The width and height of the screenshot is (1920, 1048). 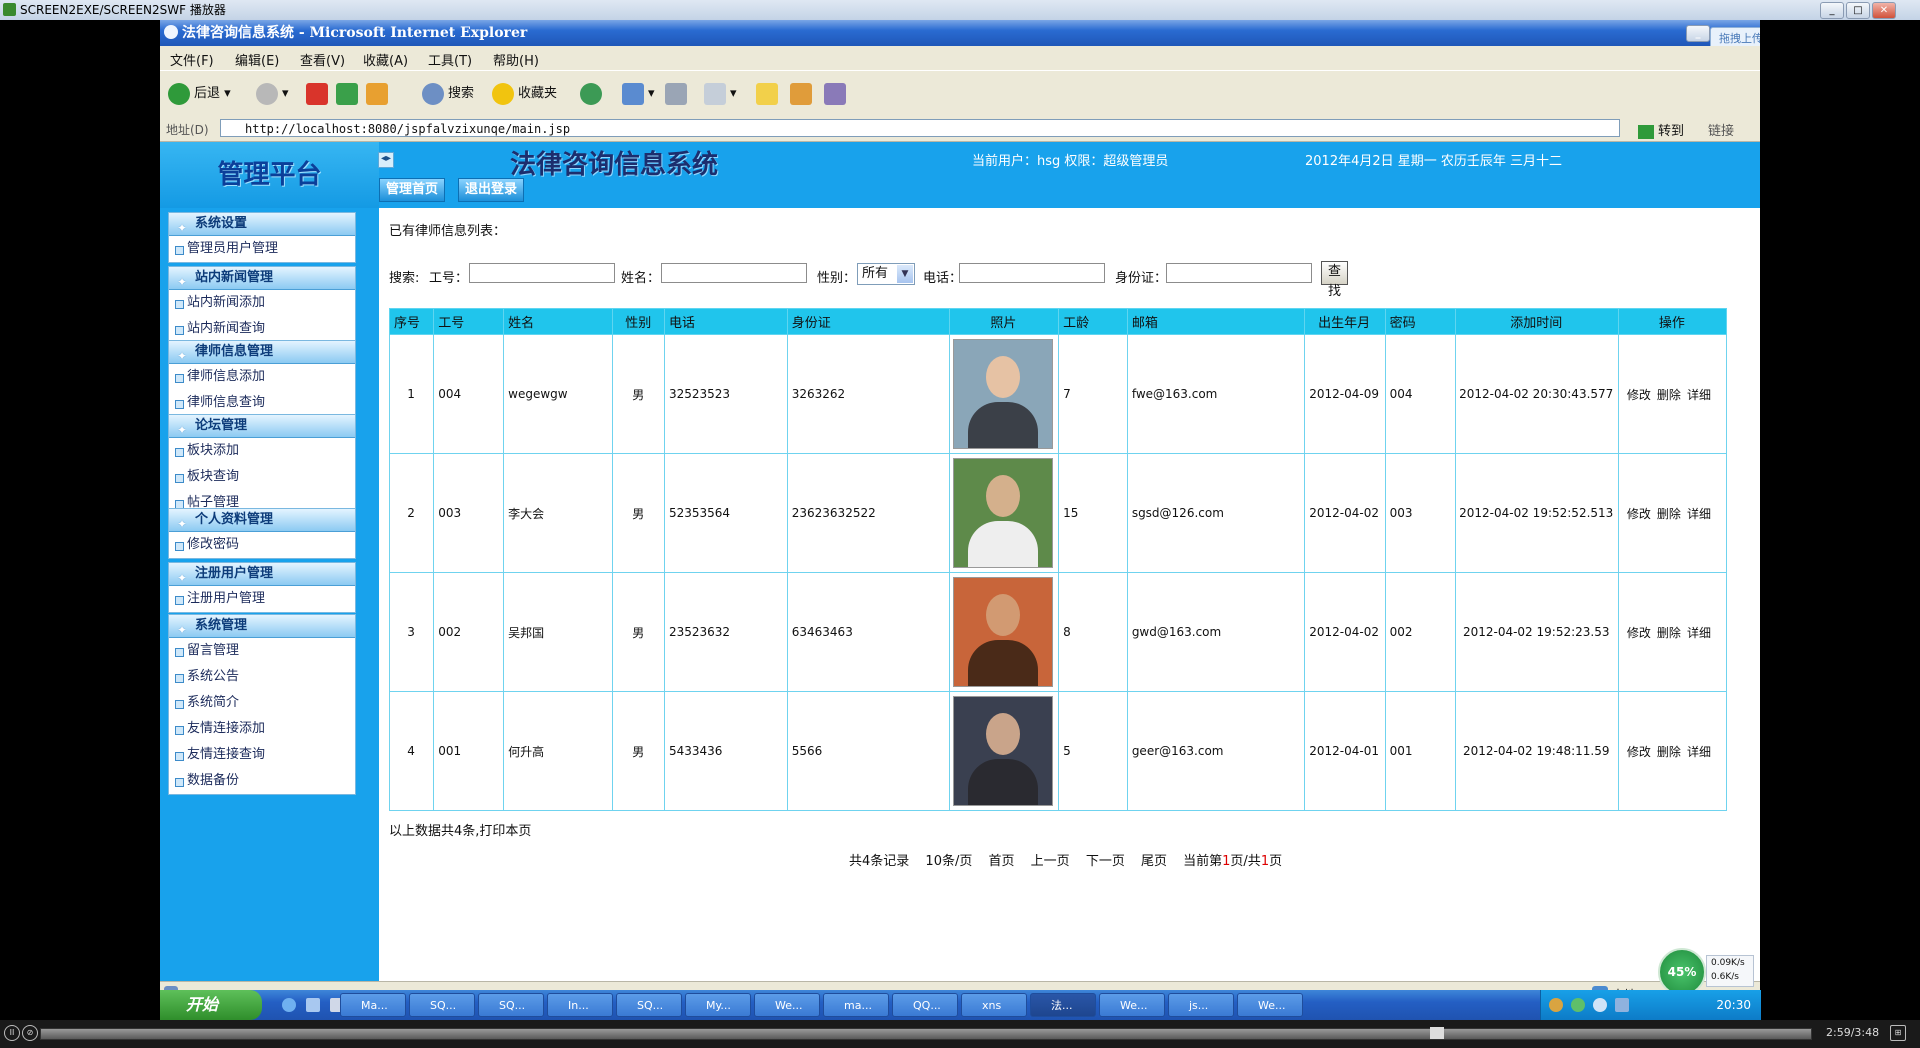 What do you see at coordinates (257, 59) in the screenshot?
I see `menu-edit: 编辑(E)` at bounding box center [257, 59].